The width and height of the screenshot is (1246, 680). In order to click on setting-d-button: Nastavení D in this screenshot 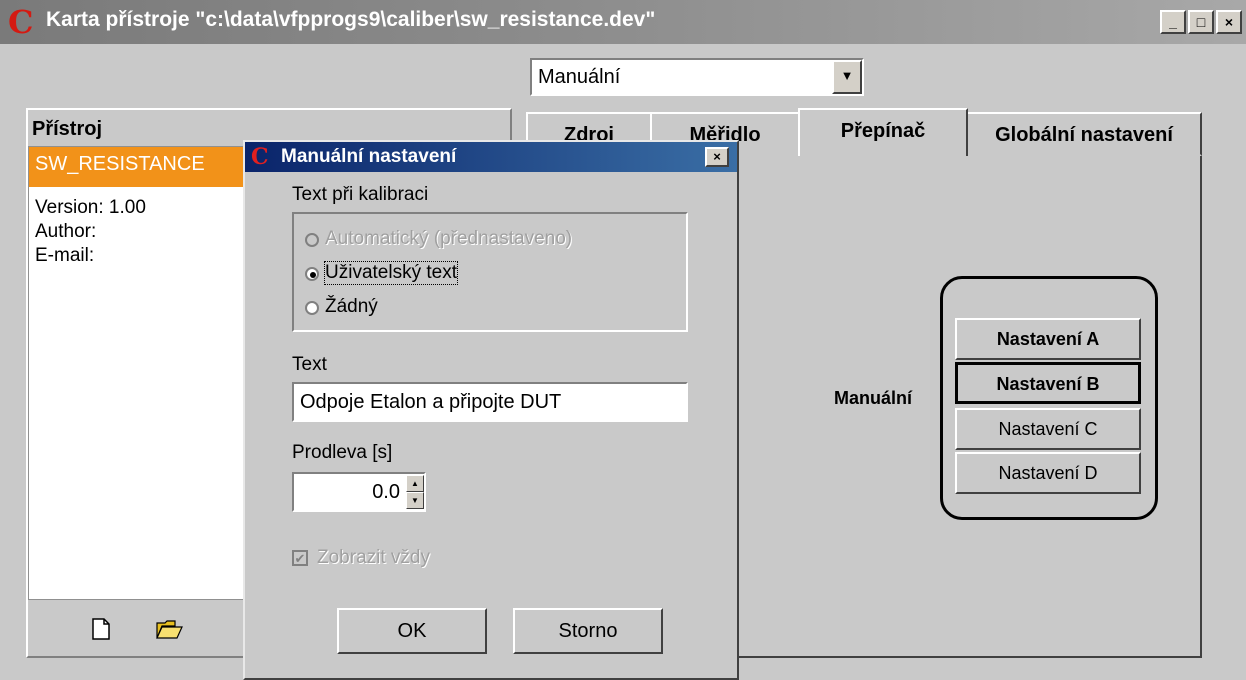, I will do `click(1048, 473)`.